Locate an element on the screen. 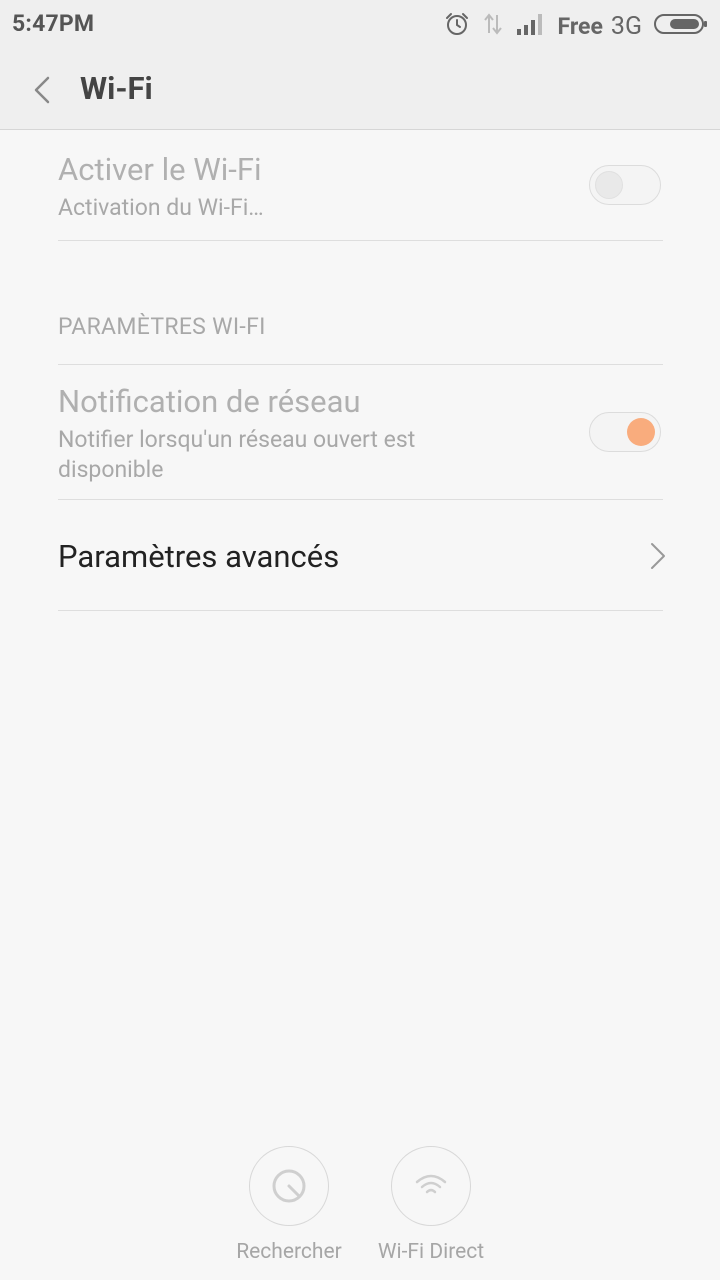 The image size is (720, 1280). search-button: Rechercher is located at coordinates (289, 1211).